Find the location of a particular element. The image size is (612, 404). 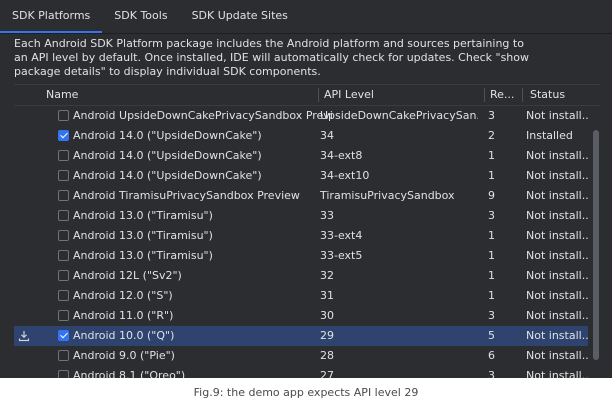

column-header-name: Name is located at coordinates (62, 95).